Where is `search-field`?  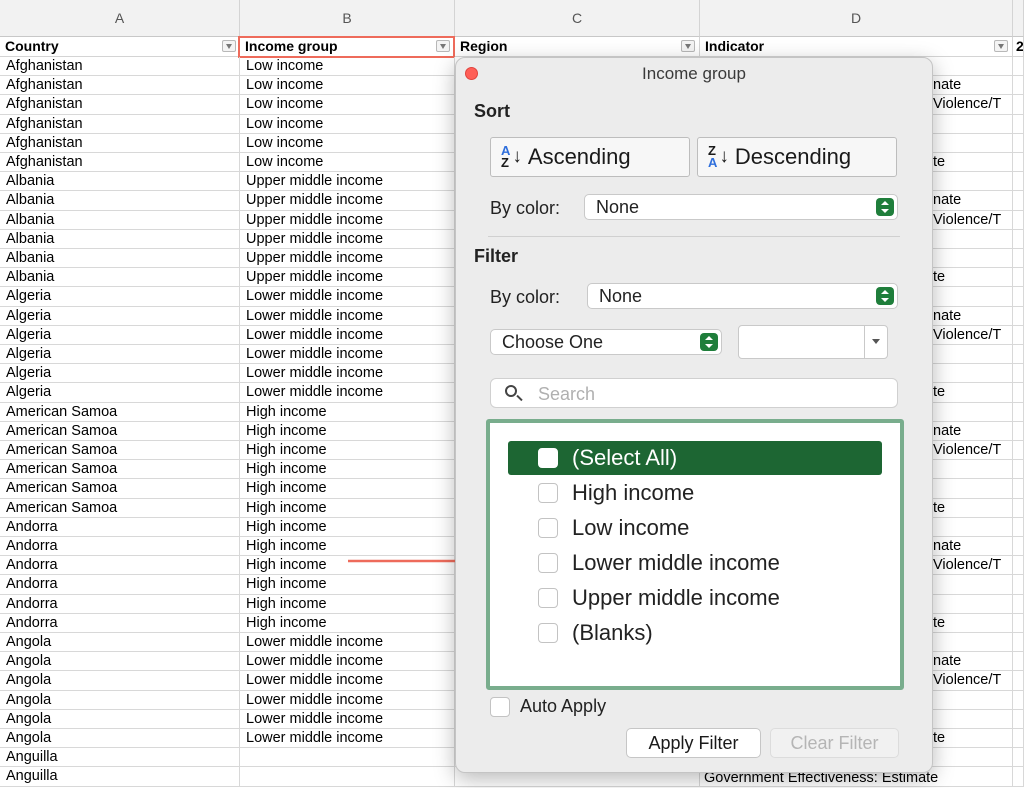
search-field is located at coordinates (694, 393).